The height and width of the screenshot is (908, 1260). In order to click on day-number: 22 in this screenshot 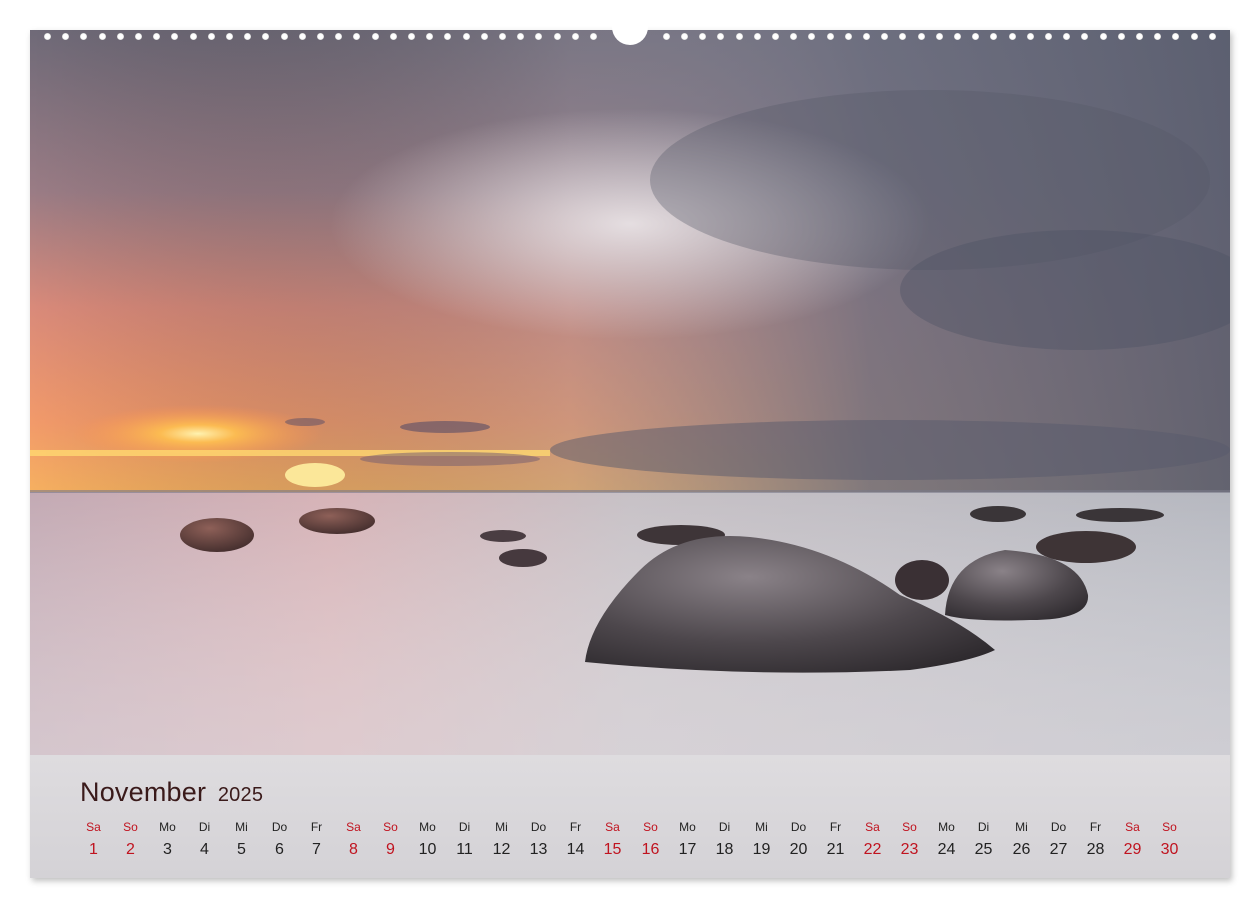, I will do `click(872, 849)`.